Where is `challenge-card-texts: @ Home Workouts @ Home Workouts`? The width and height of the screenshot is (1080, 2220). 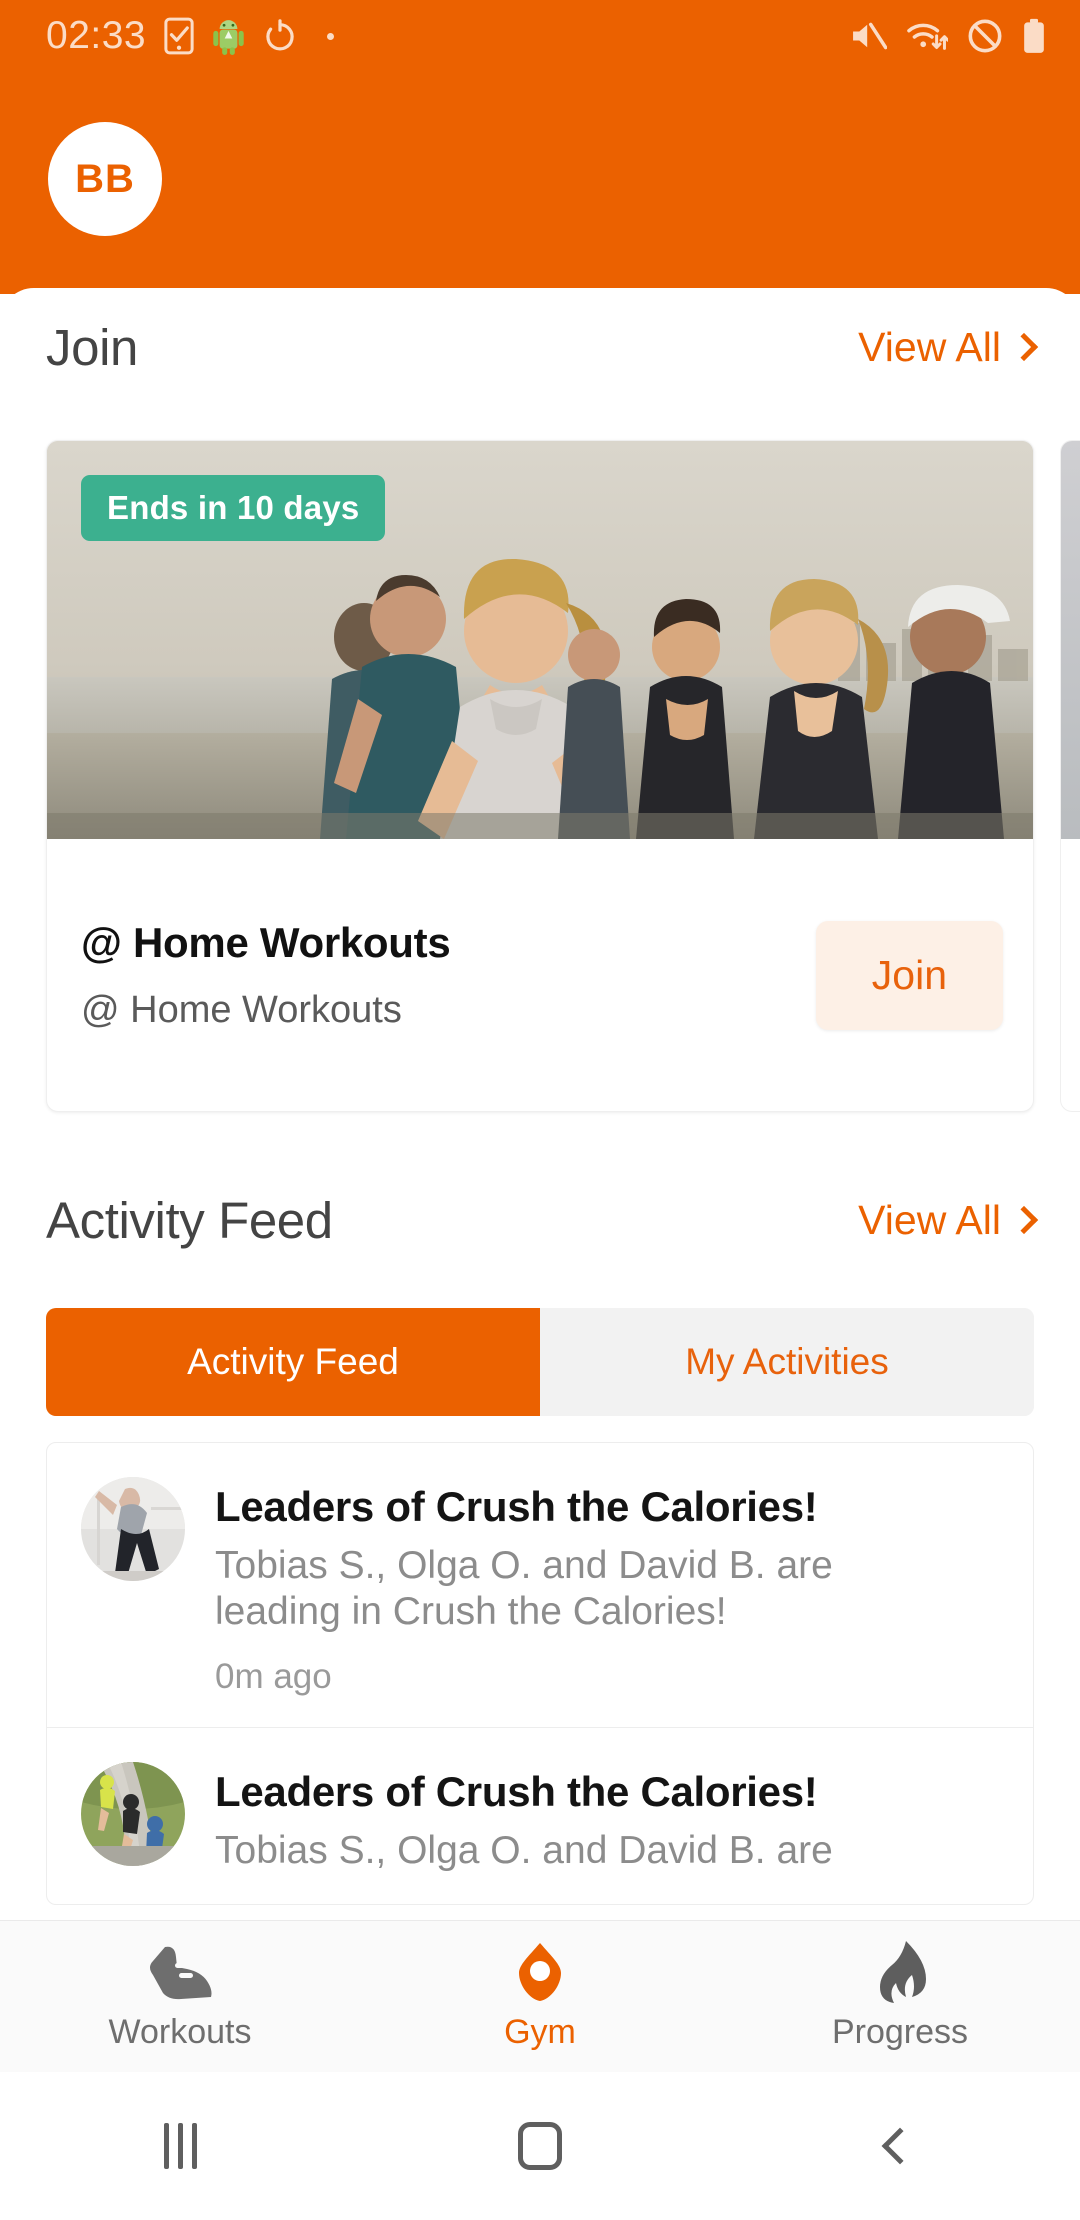 challenge-card-texts: @ Home Workouts @ Home Workouts is located at coordinates (266, 975).